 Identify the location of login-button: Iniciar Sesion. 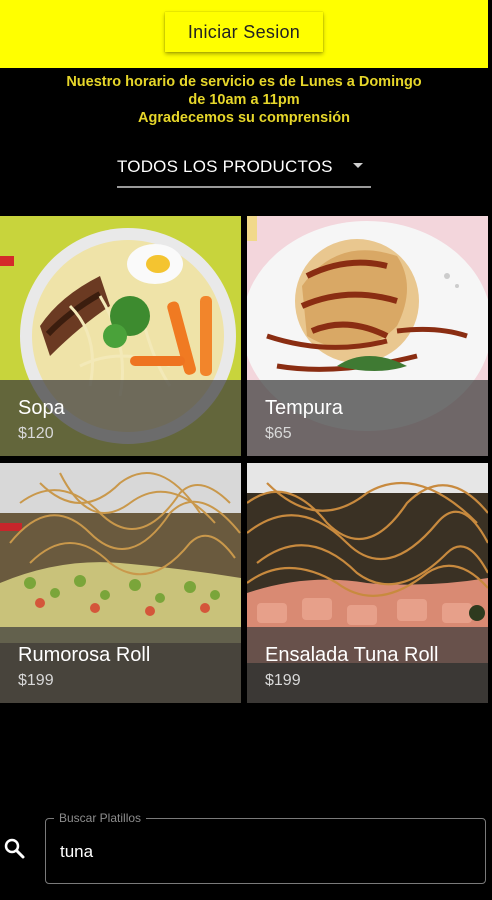
(244, 32).